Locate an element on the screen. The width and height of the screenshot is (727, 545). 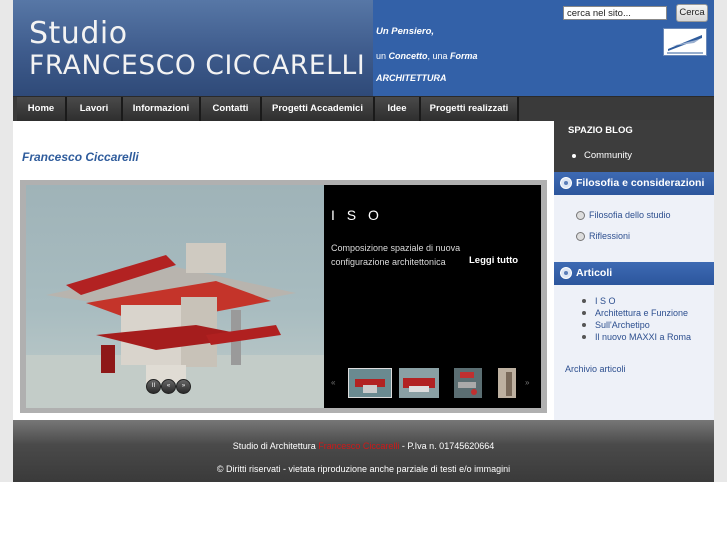
site-logo: Studio FRANCESCO CICCARELLI is located at coordinates (193, 48).